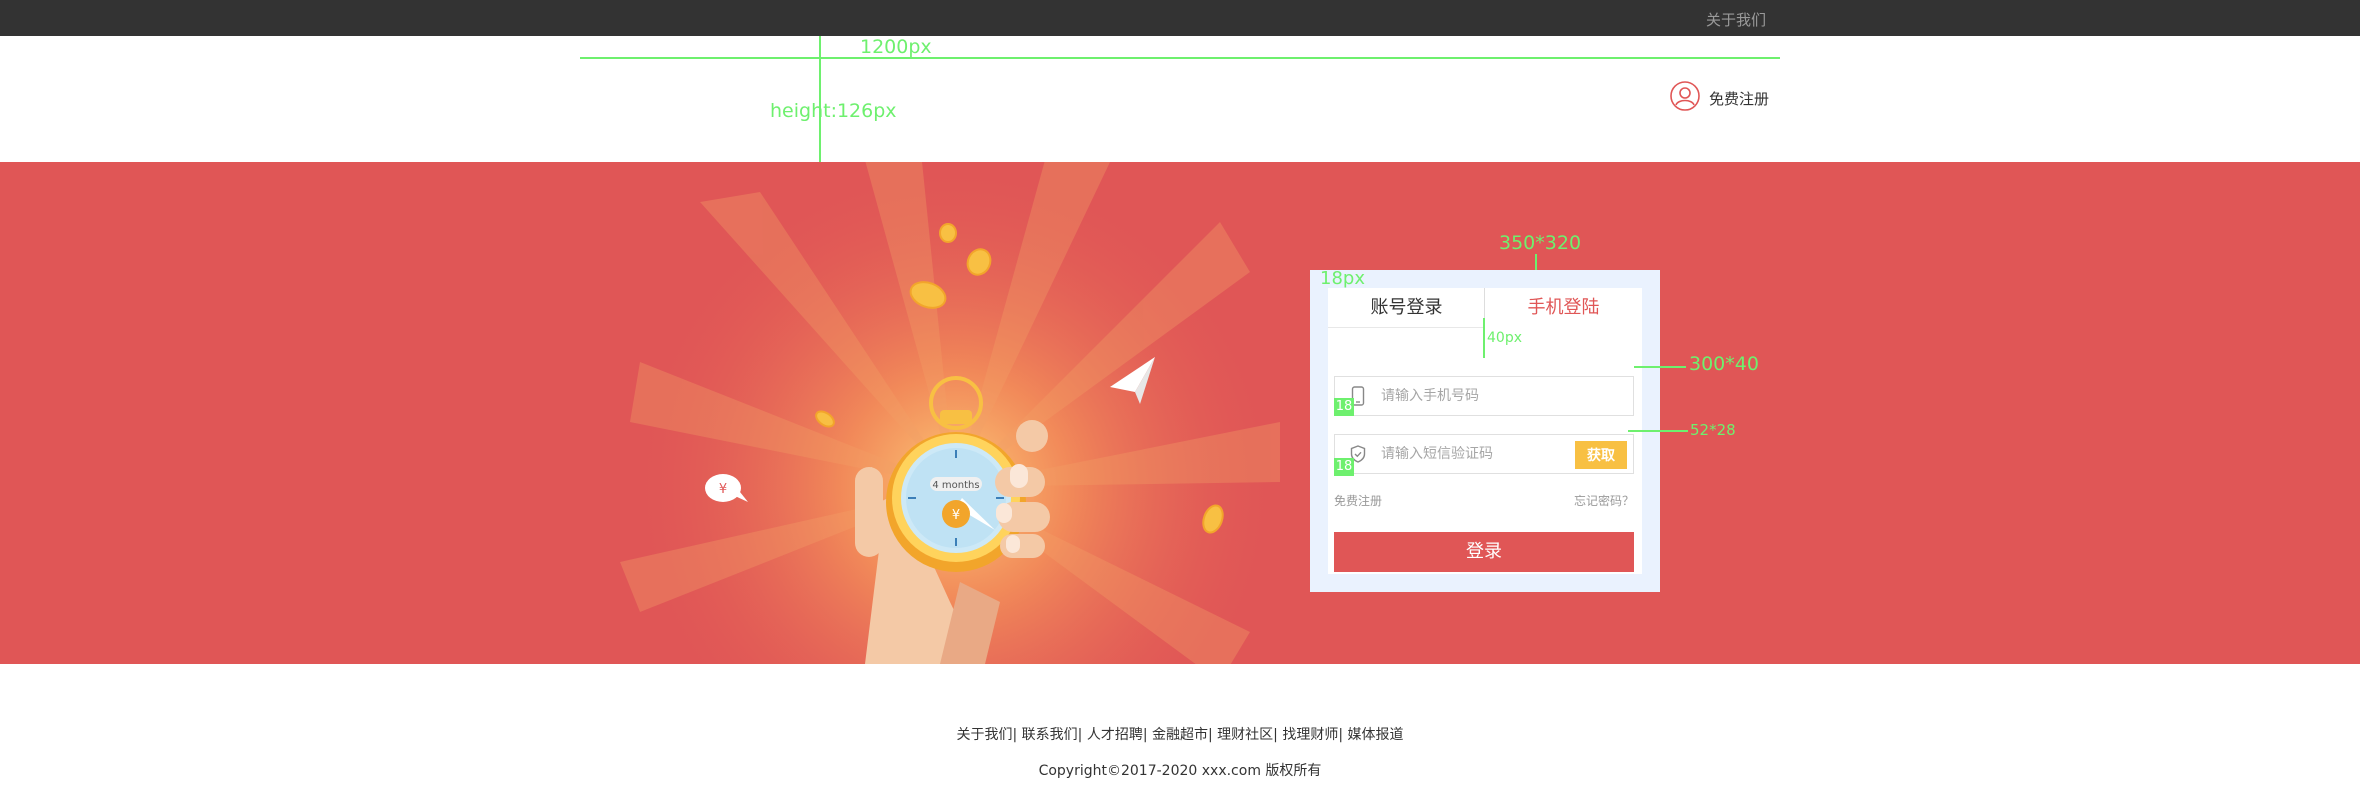 Image resolution: width=2360 pixels, height=797 pixels. What do you see at coordinates (1180, 58) in the screenshot?
I see `width-guide-line` at bounding box center [1180, 58].